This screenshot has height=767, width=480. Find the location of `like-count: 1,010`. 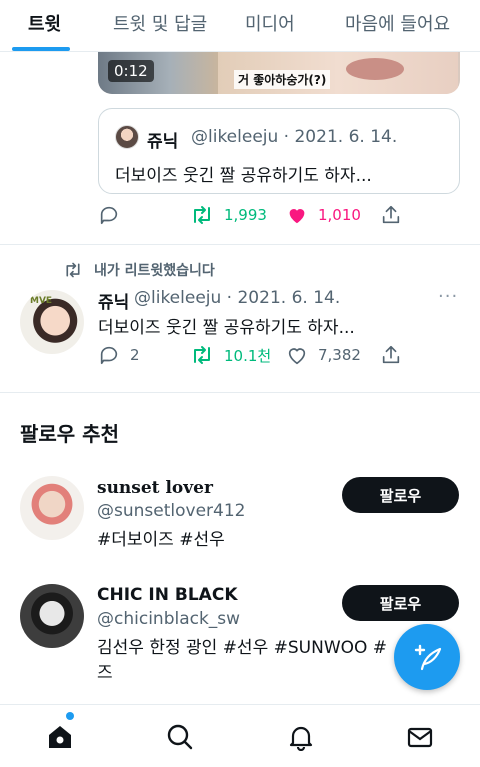

like-count: 1,010 is located at coordinates (339, 215).